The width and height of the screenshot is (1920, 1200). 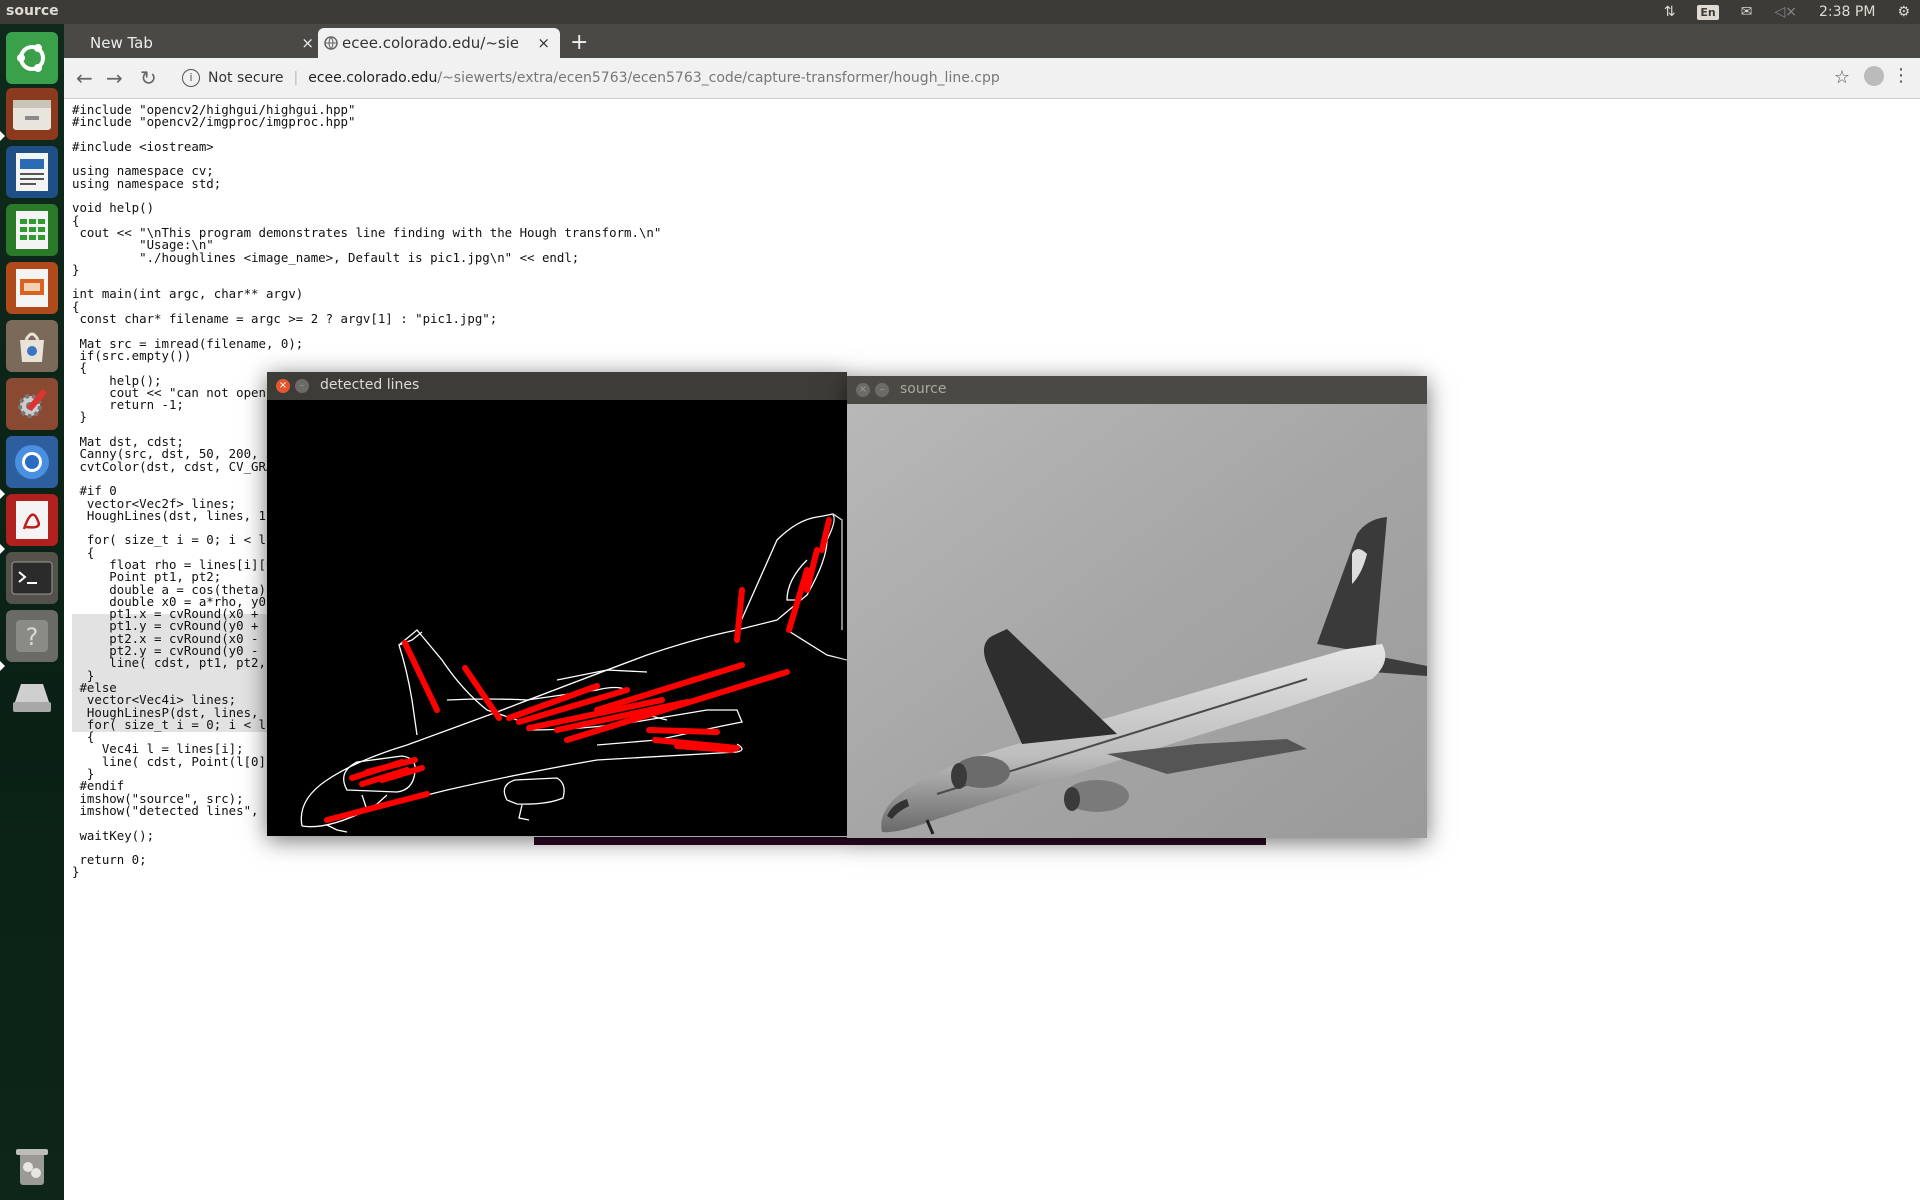 I want to click on code-line: return -1;, so click(x=146, y=405).